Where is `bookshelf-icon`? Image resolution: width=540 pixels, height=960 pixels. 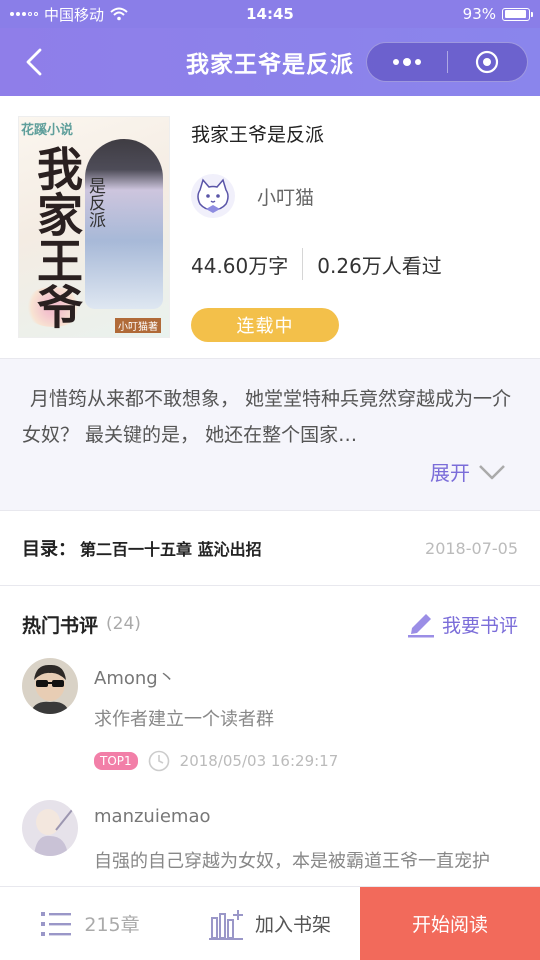 bookshelf-icon is located at coordinates (225, 924).